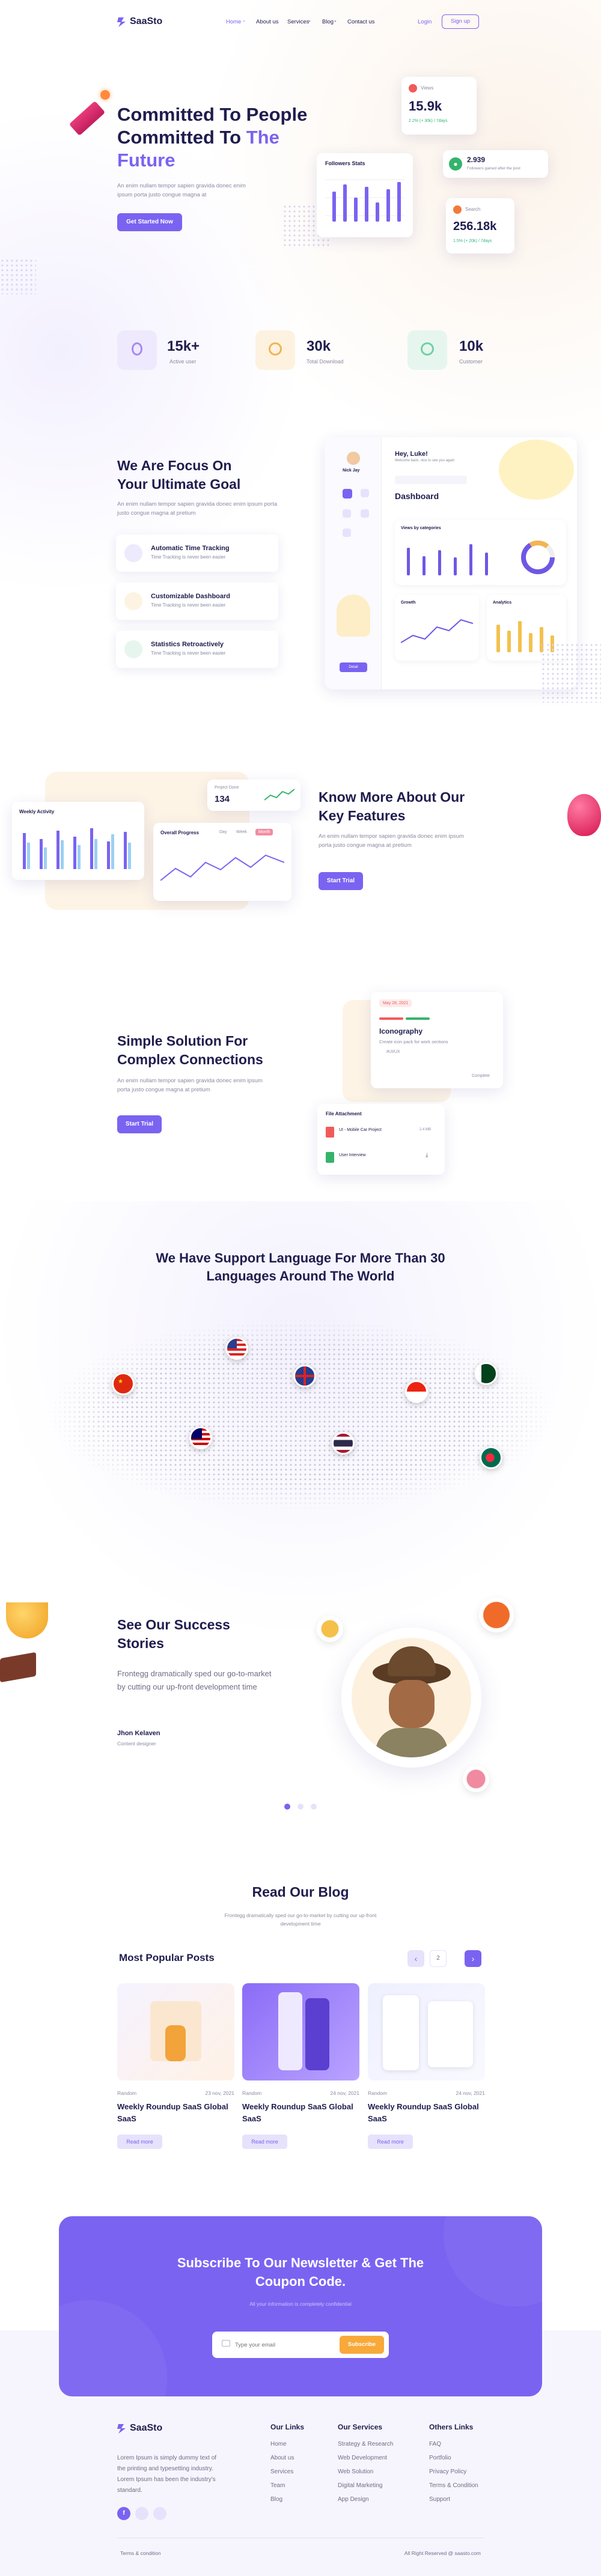 The width and height of the screenshot is (601, 2576). Describe the element at coordinates (353, 616) in the screenshot. I see `meditation-illustration` at that location.